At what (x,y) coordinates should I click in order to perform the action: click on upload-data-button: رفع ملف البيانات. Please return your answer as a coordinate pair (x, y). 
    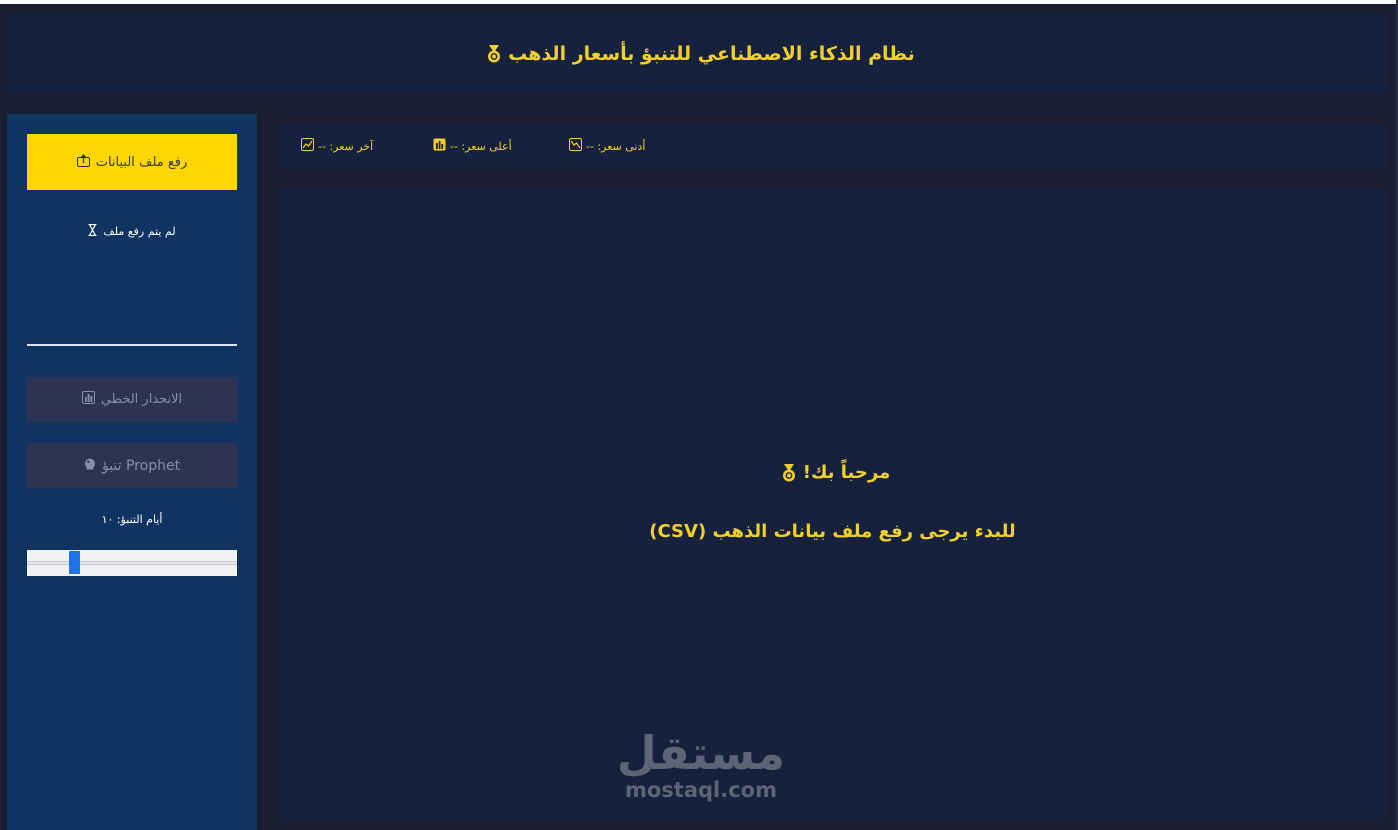
    Looking at the image, I should click on (132, 162).